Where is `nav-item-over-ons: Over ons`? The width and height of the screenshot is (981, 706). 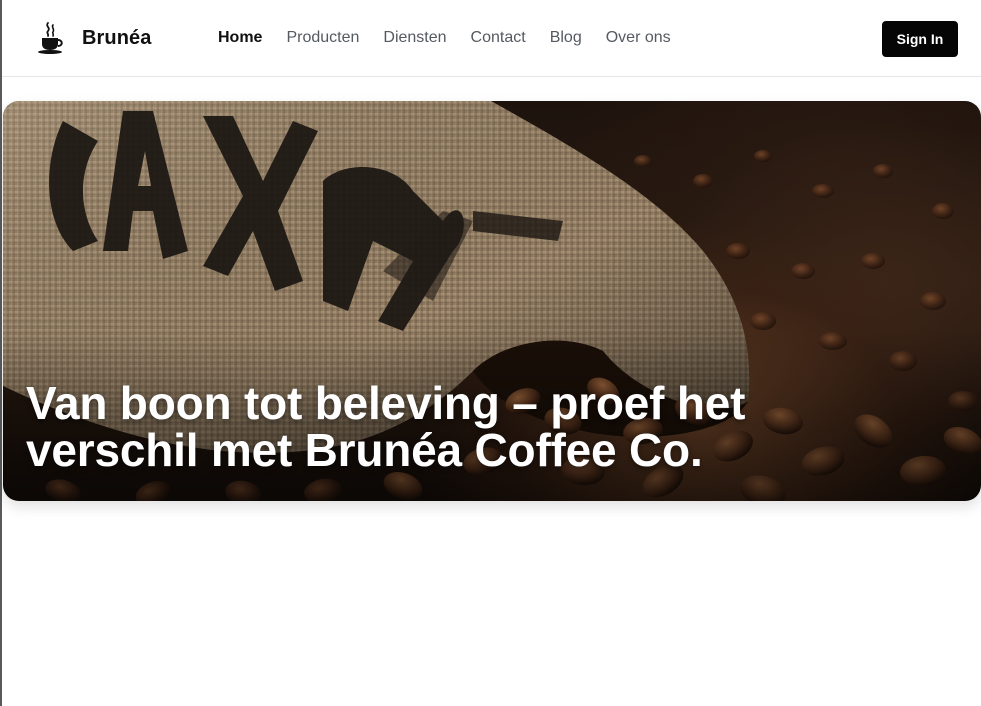
nav-item-over-ons: Over ons is located at coordinates (638, 38).